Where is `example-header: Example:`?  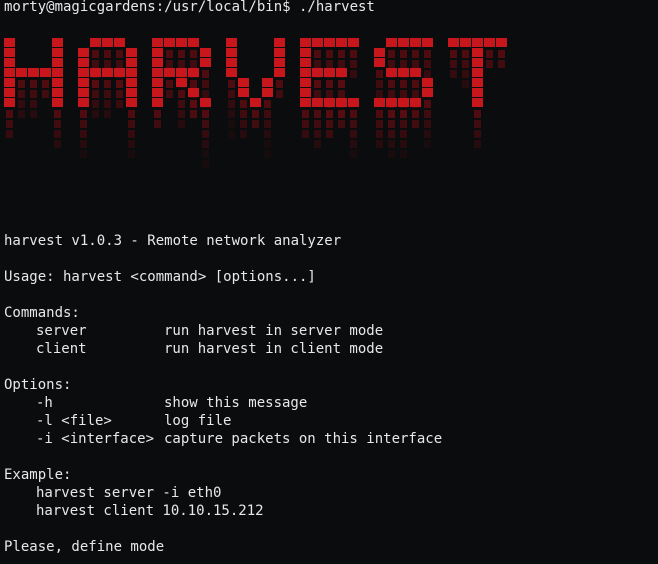
example-header: Example: is located at coordinates (38, 475).